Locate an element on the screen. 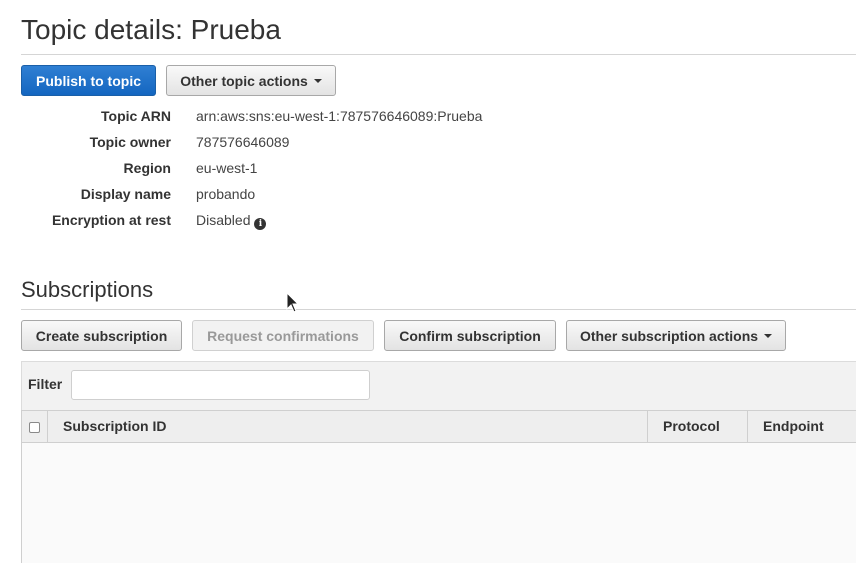 The height and width of the screenshot is (563, 856). column-header-subscription-id: Subscription ID is located at coordinates (348, 426).